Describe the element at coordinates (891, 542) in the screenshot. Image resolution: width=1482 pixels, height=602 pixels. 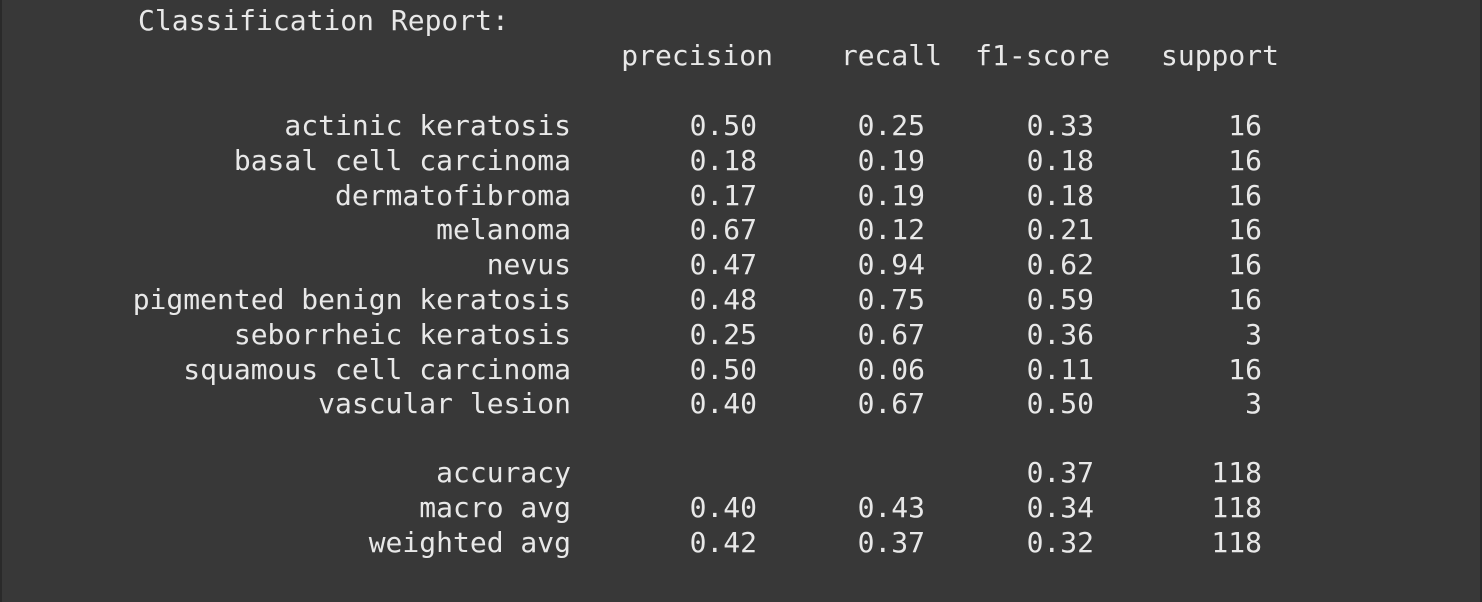
I see `cell-recall: 0.37` at that location.